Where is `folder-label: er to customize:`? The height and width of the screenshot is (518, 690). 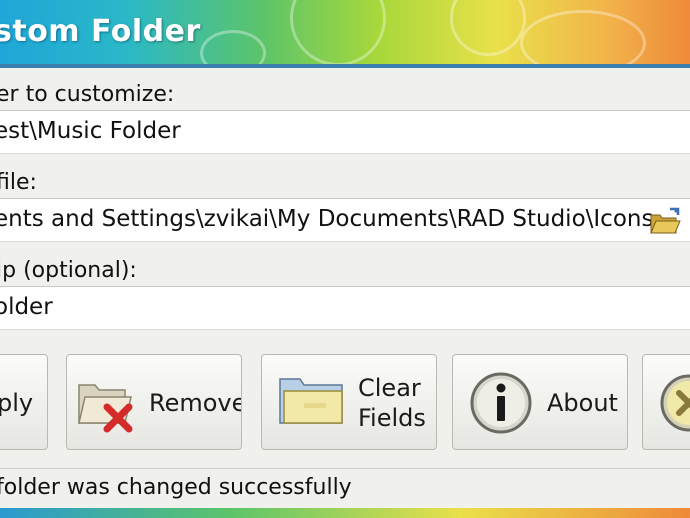
folder-label: er to customize: is located at coordinates (87, 94).